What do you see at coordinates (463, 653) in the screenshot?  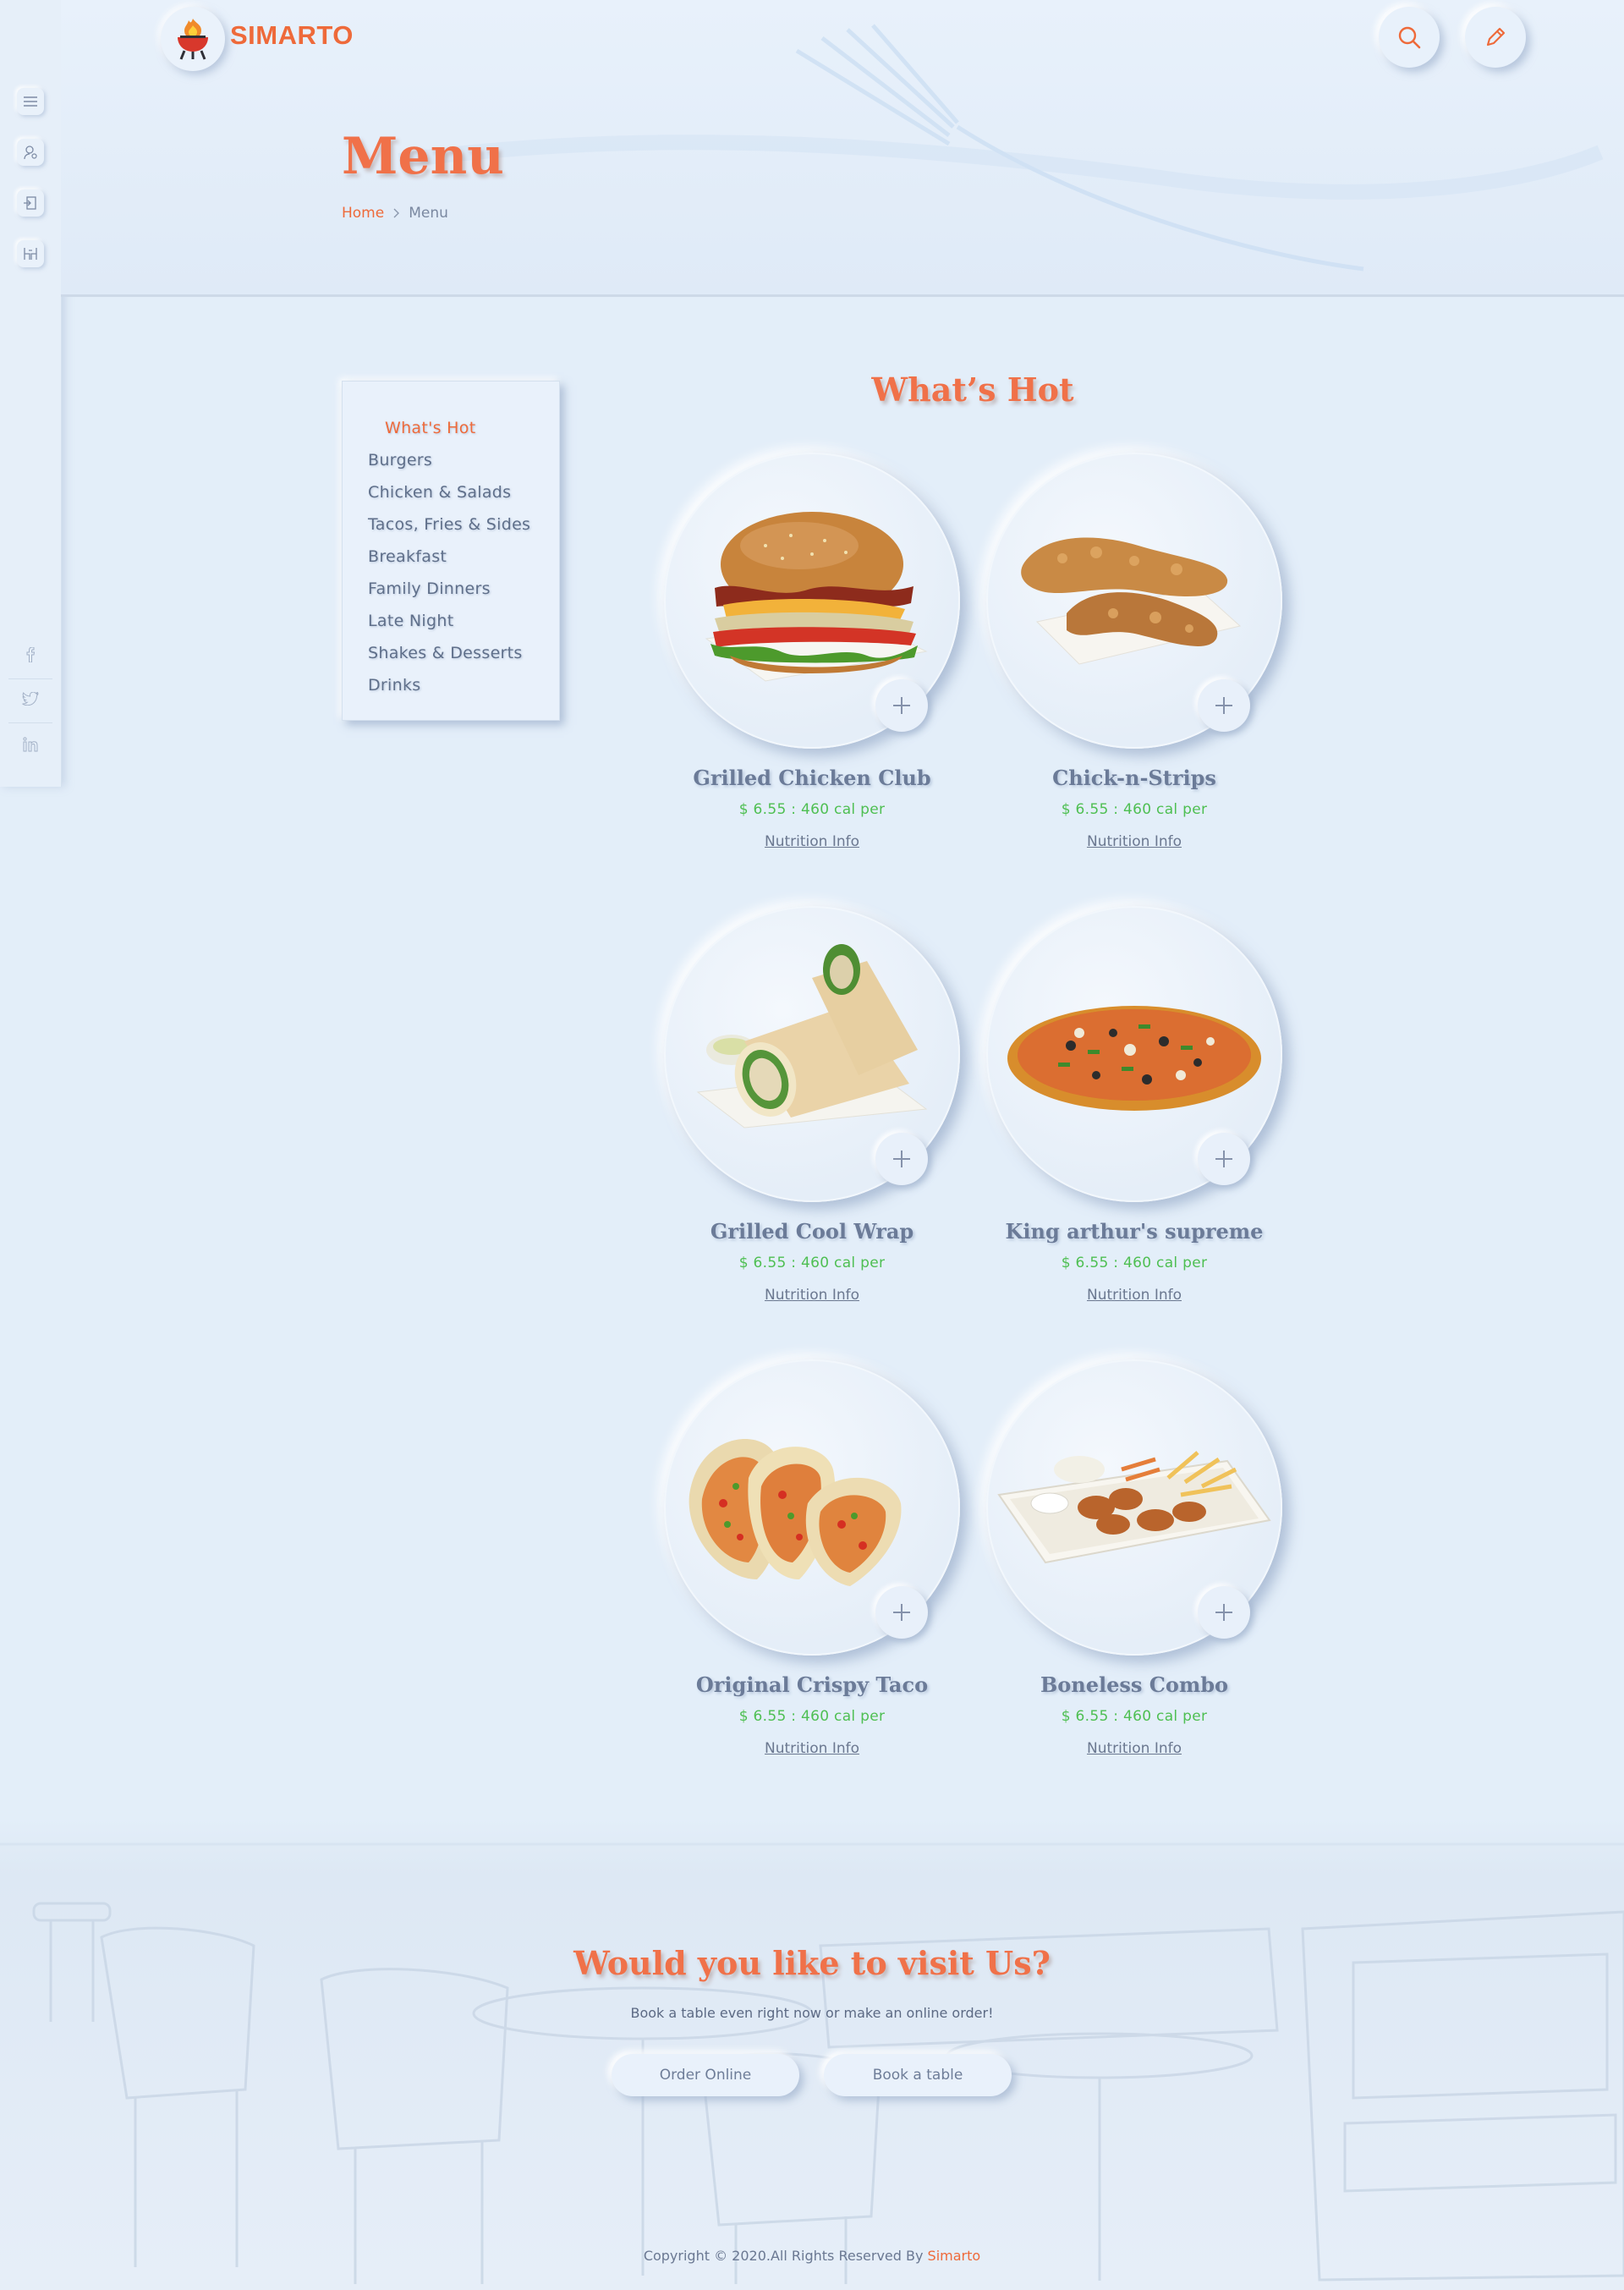 I see `category-shakes-desserts: Shakes & Desserts` at bounding box center [463, 653].